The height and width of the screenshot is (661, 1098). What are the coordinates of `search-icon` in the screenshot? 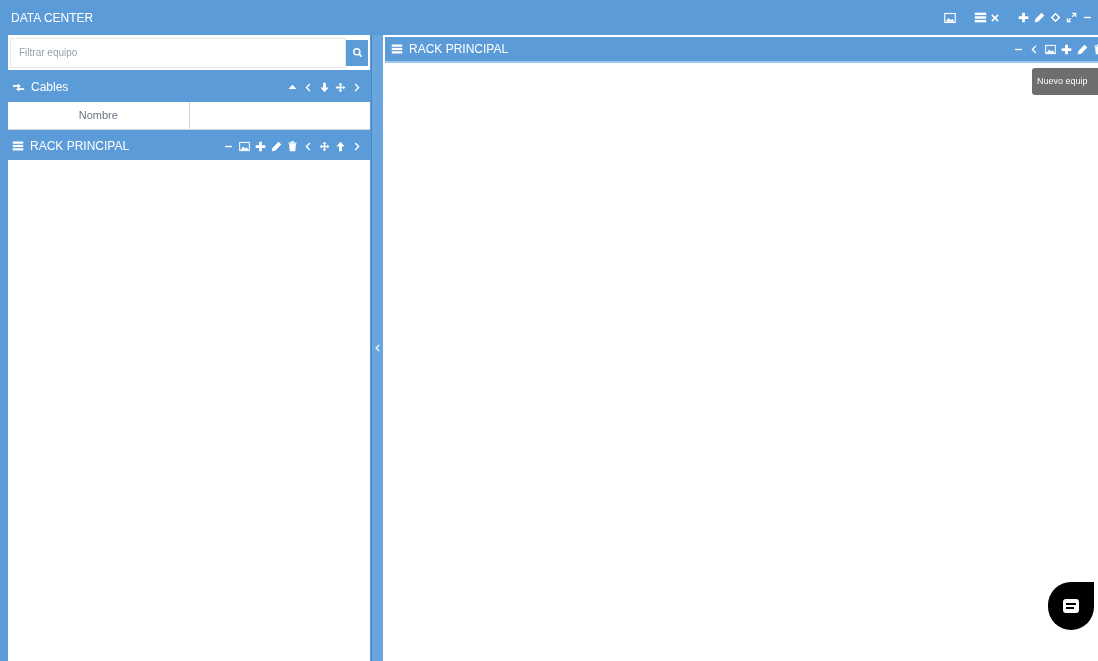 It's located at (357, 52).